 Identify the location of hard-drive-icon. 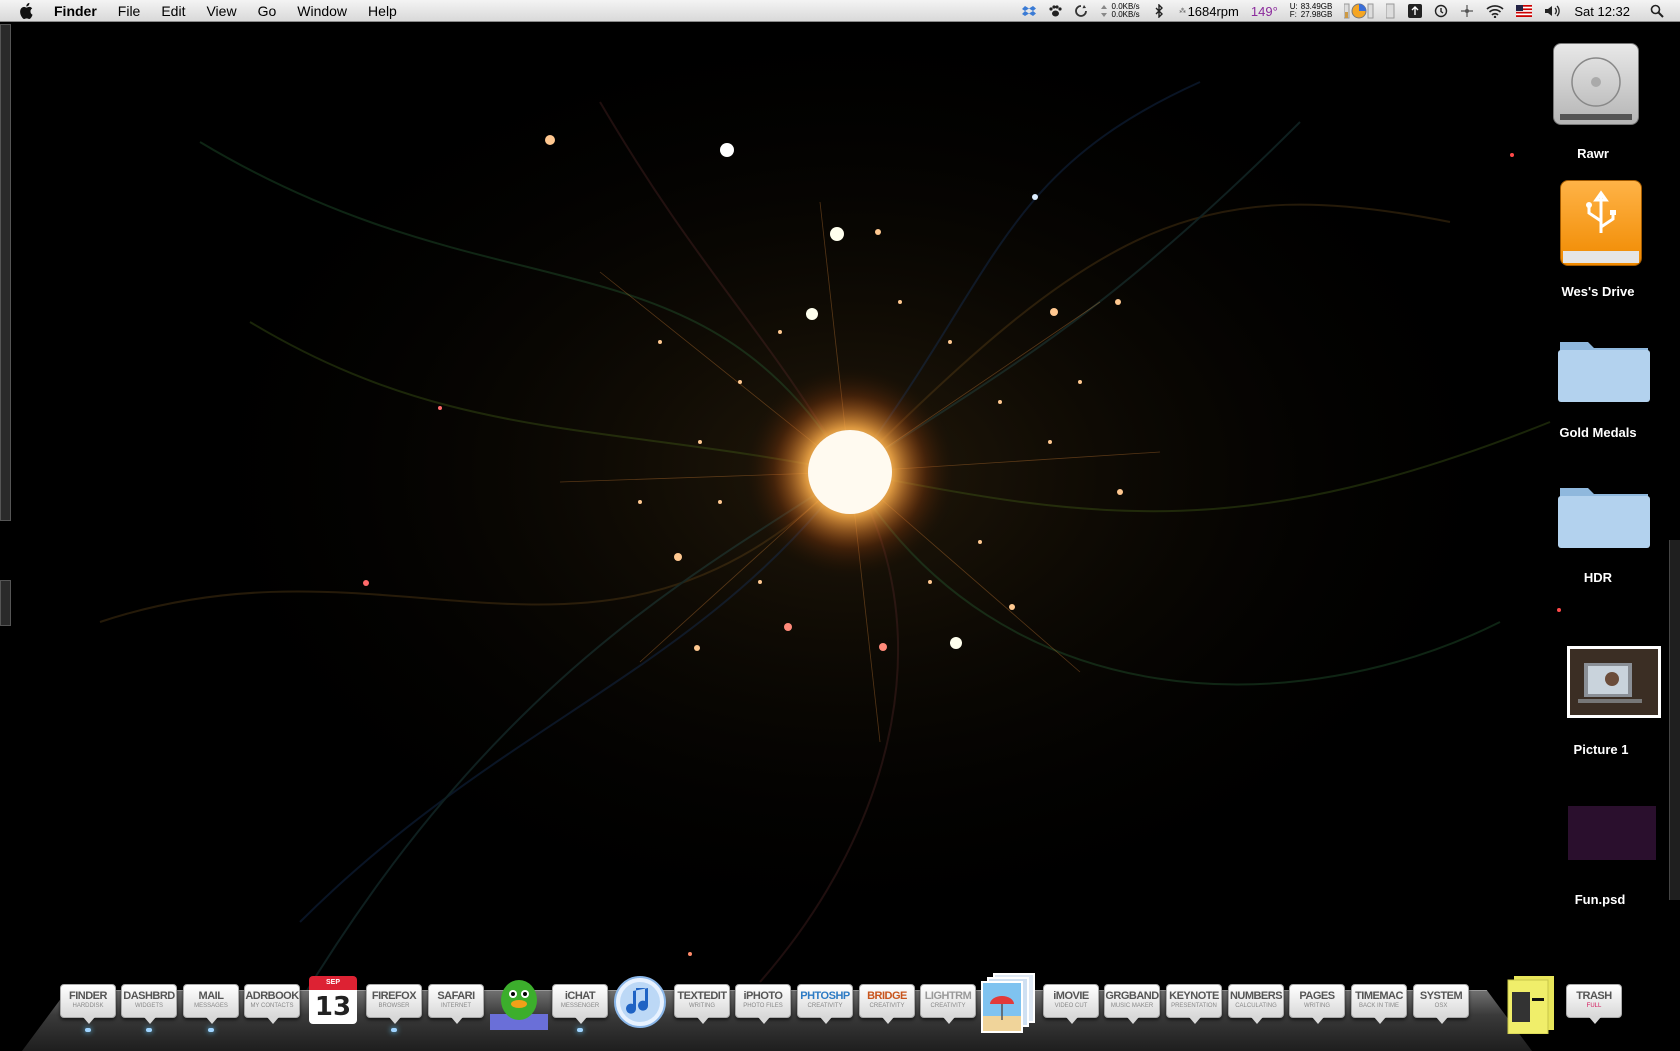
(1596, 84).